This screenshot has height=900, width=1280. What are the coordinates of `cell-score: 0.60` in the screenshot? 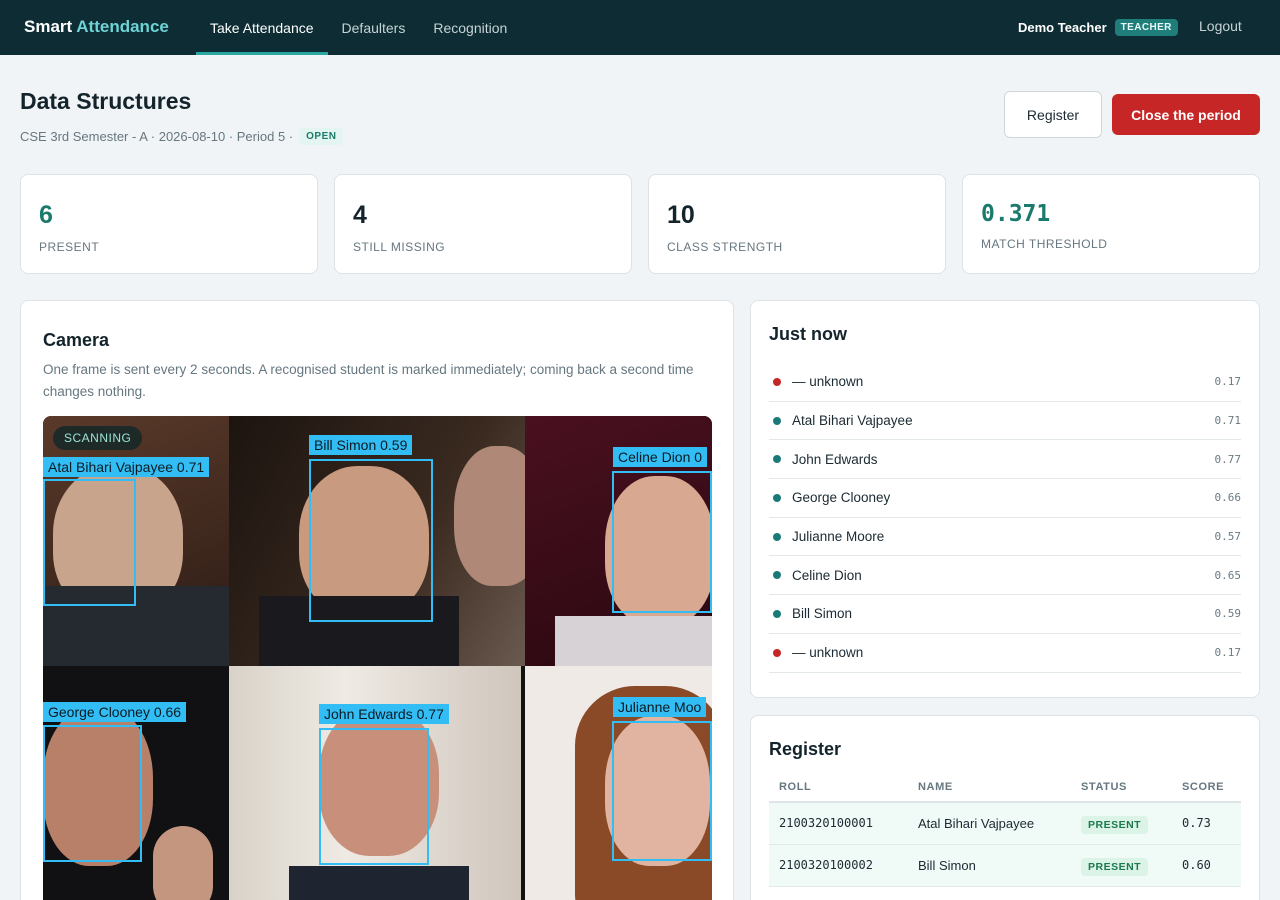 It's located at (1206, 865).